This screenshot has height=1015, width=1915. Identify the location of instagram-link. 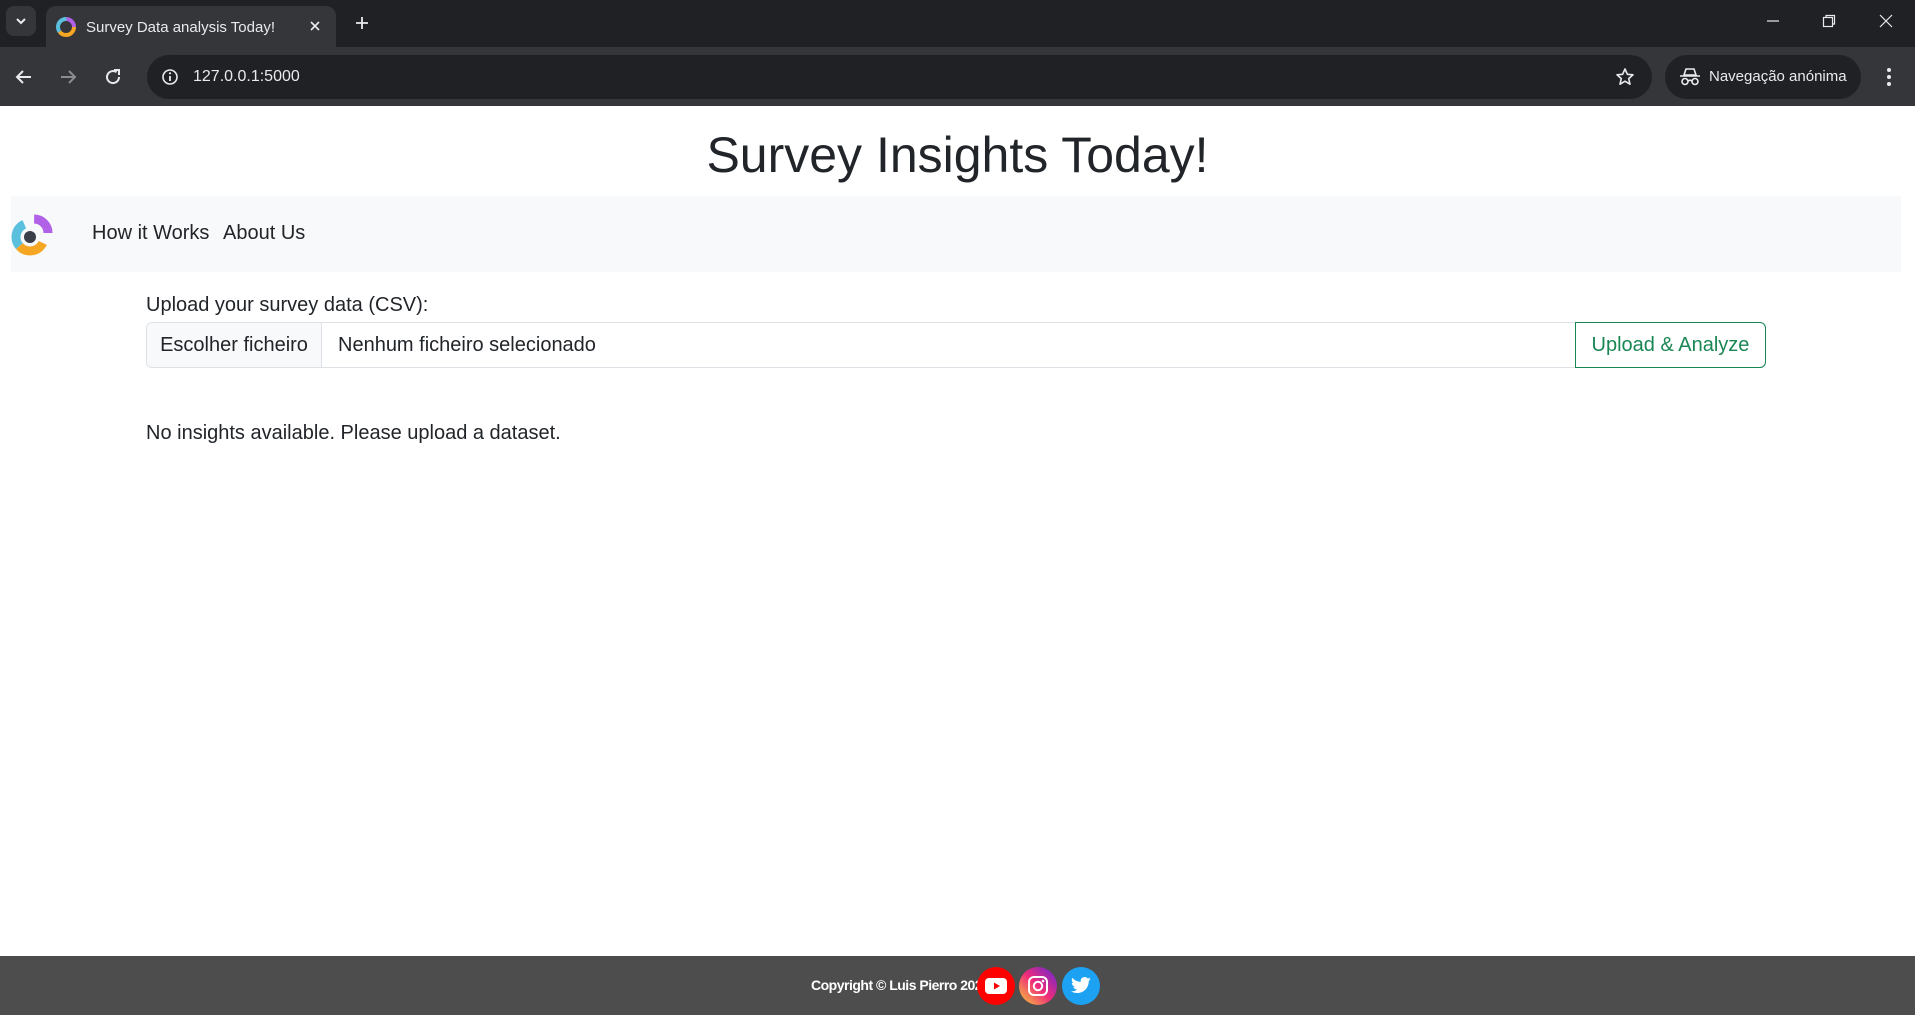
(1038, 986).